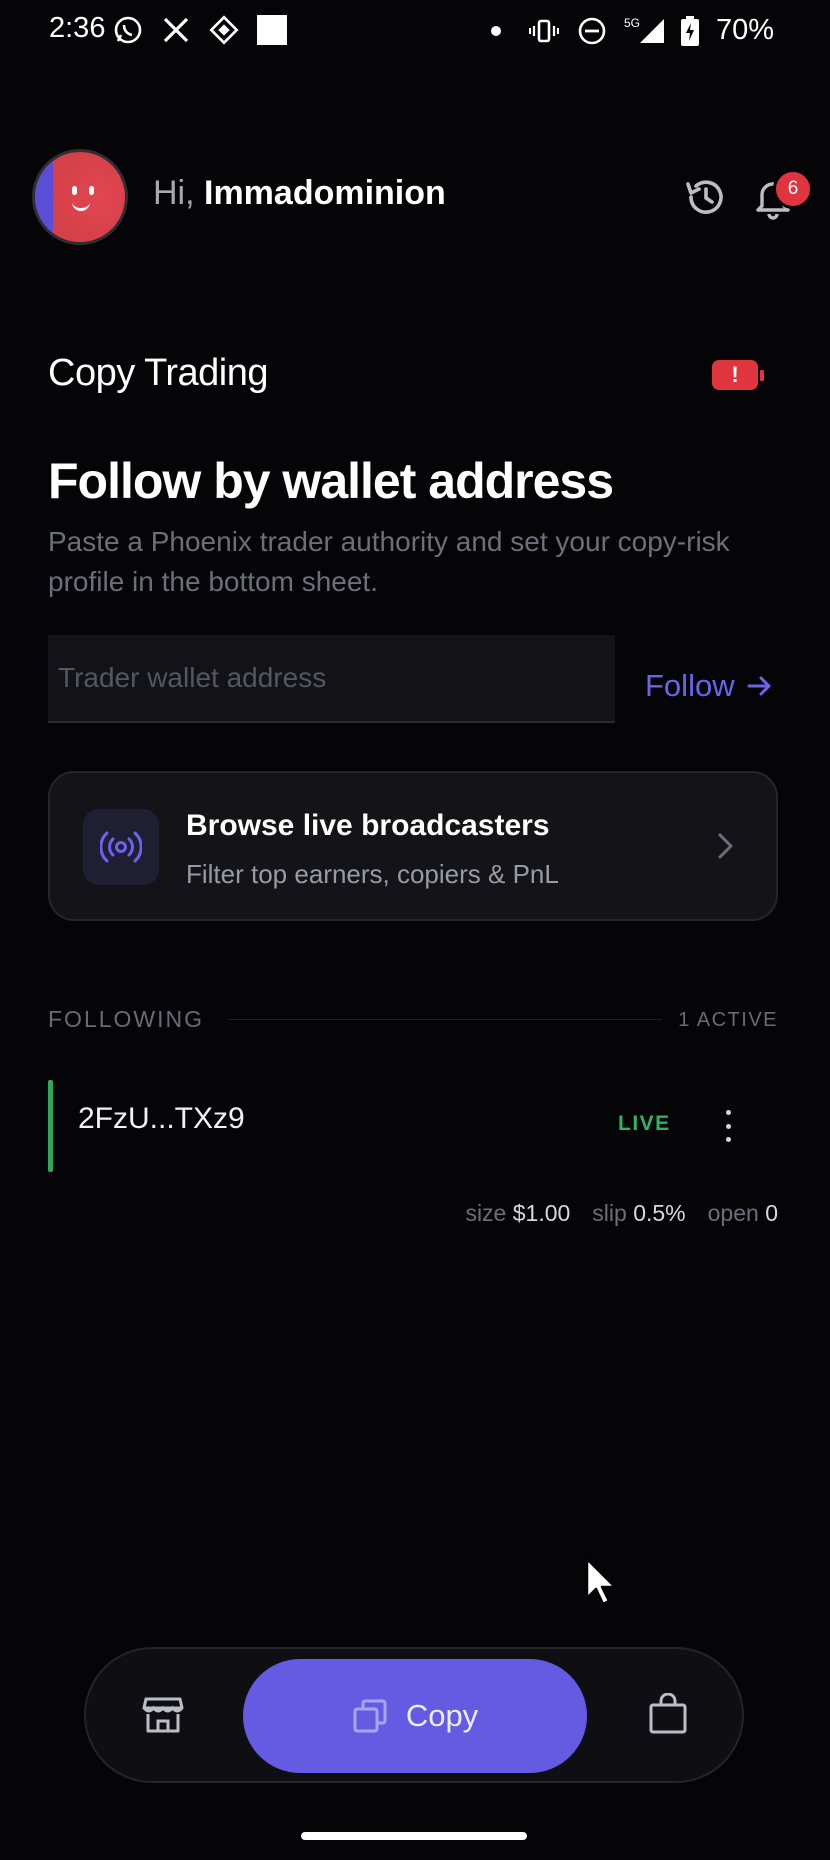 The height and width of the screenshot is (1860, 830). I want to click on browse-subtitle: Filter top earners, copiers & PnL, so click(372, 874).